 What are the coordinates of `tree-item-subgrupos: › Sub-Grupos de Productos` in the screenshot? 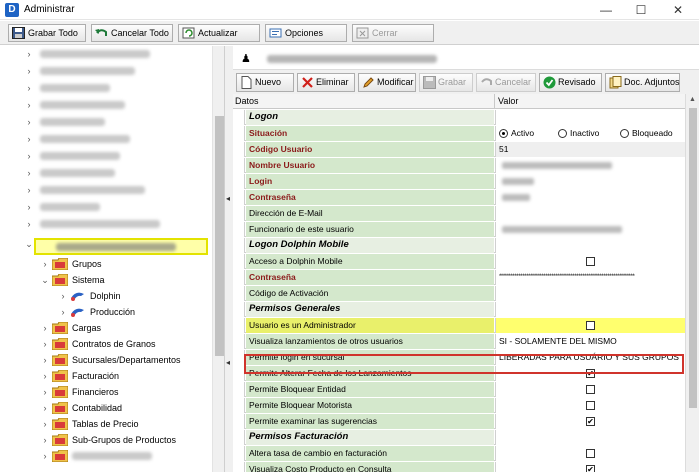 It's located at (105, 440).